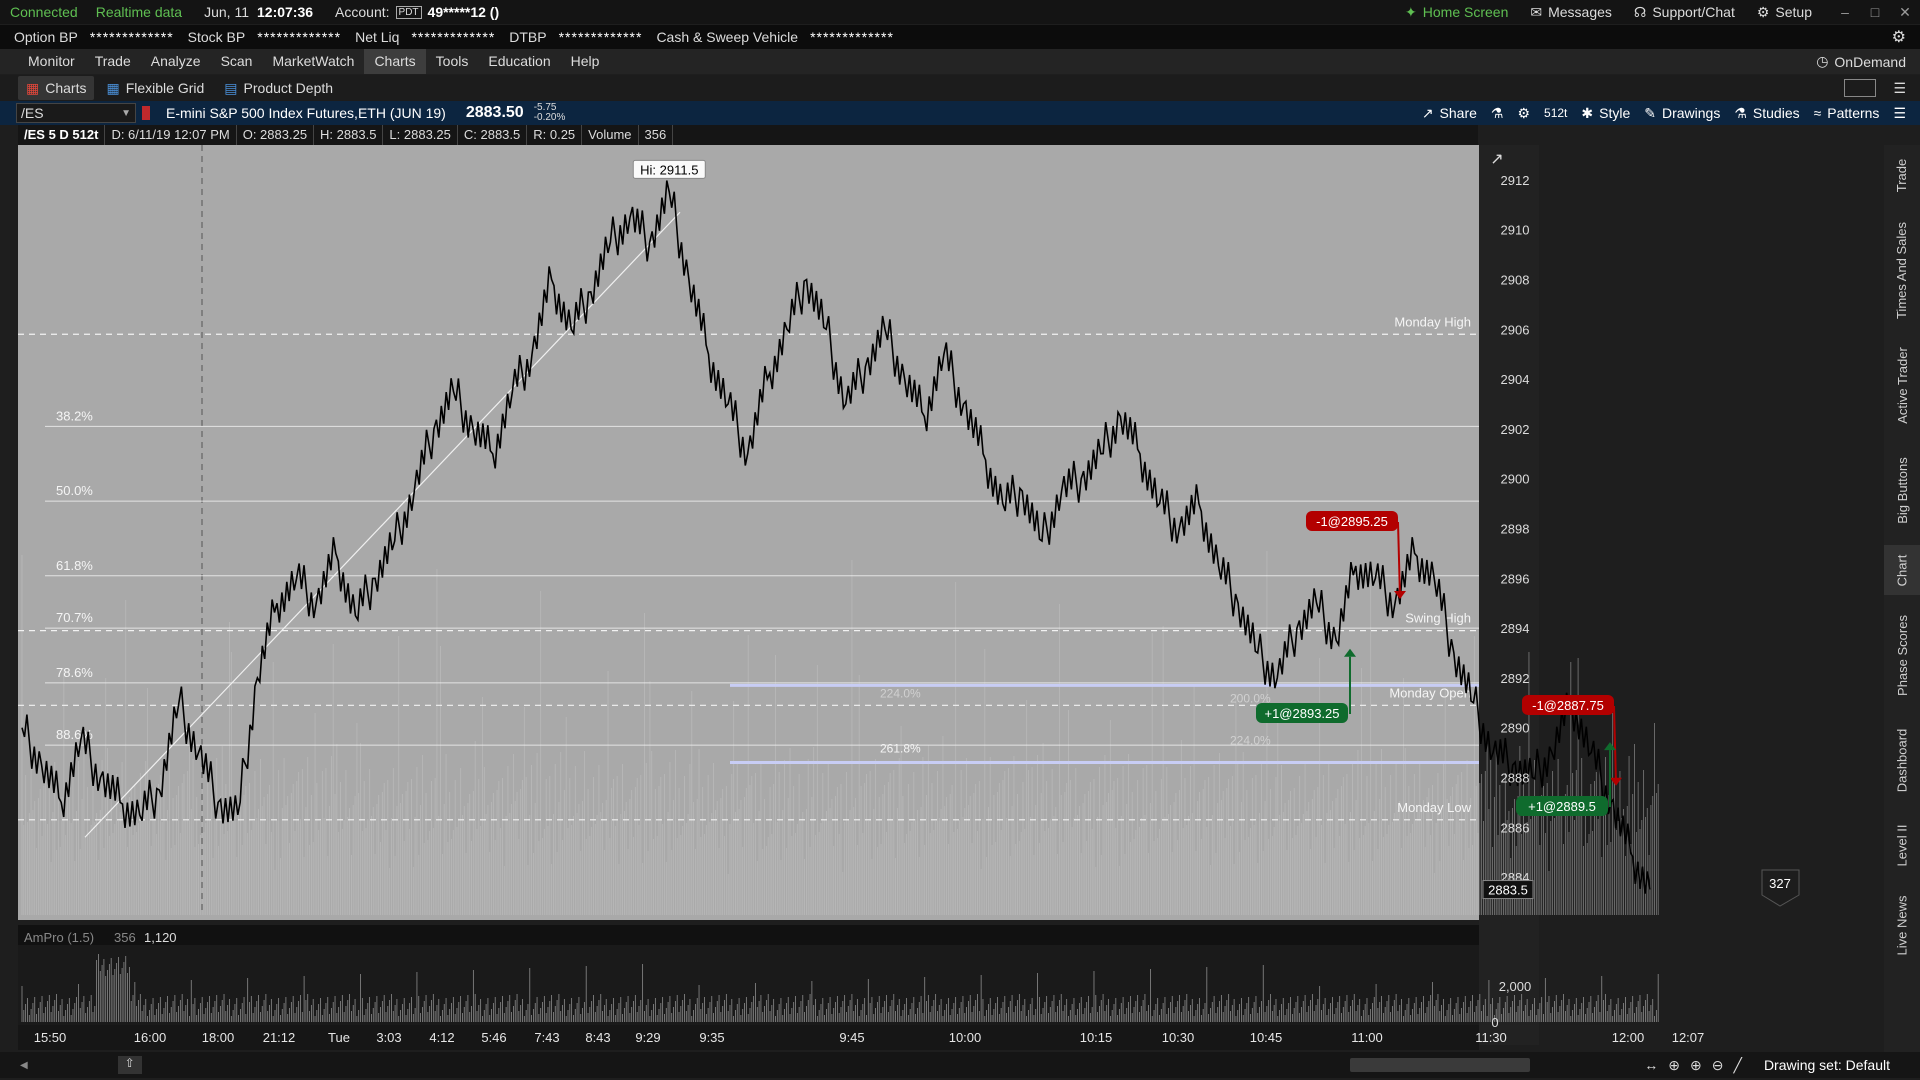  I want to click on time-tick-label: 11:00, so click(1367, 1037).